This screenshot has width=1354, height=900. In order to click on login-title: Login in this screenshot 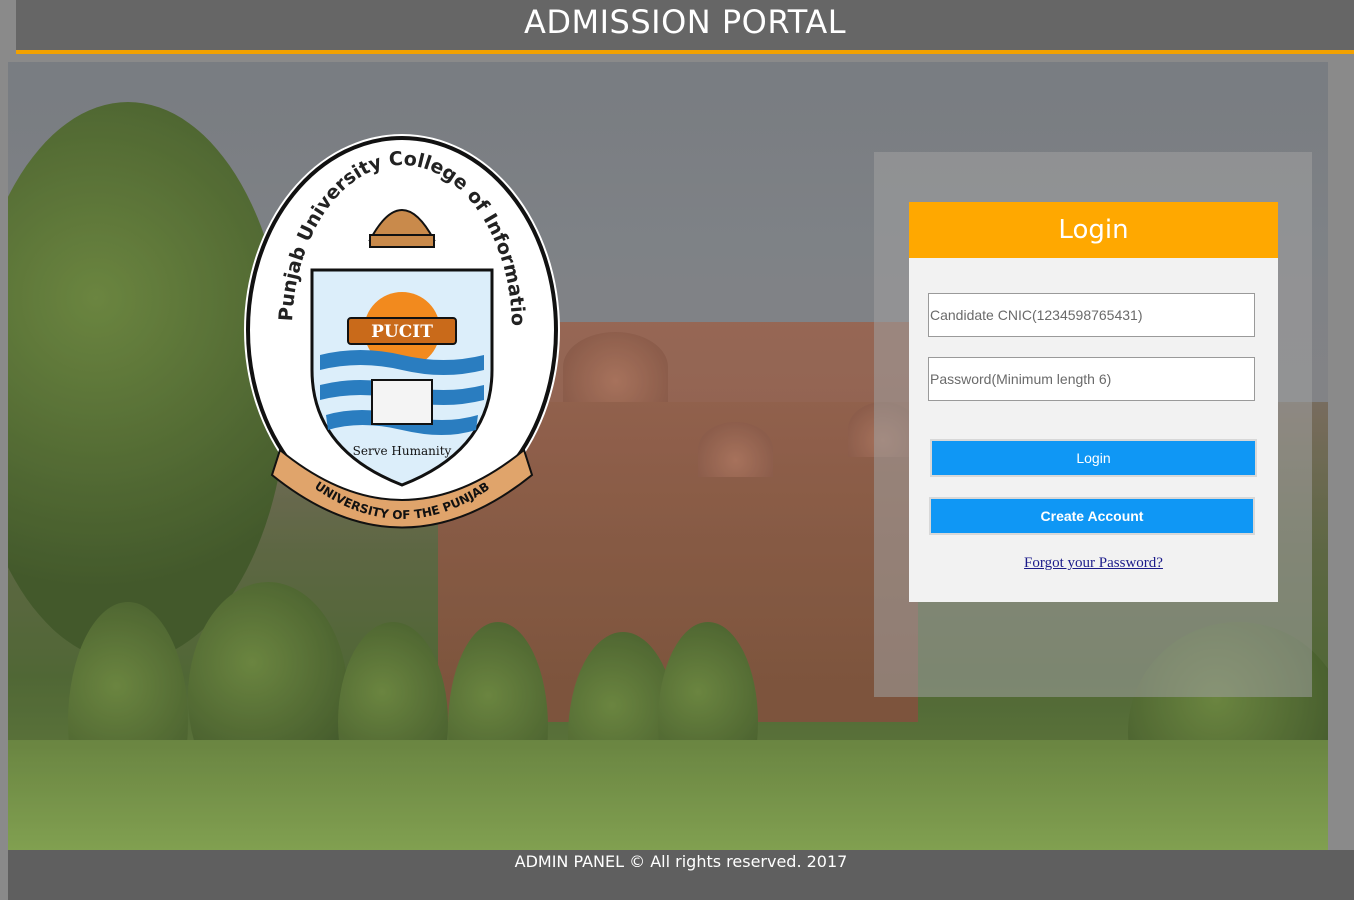, I will do `click(1093, 230)`.